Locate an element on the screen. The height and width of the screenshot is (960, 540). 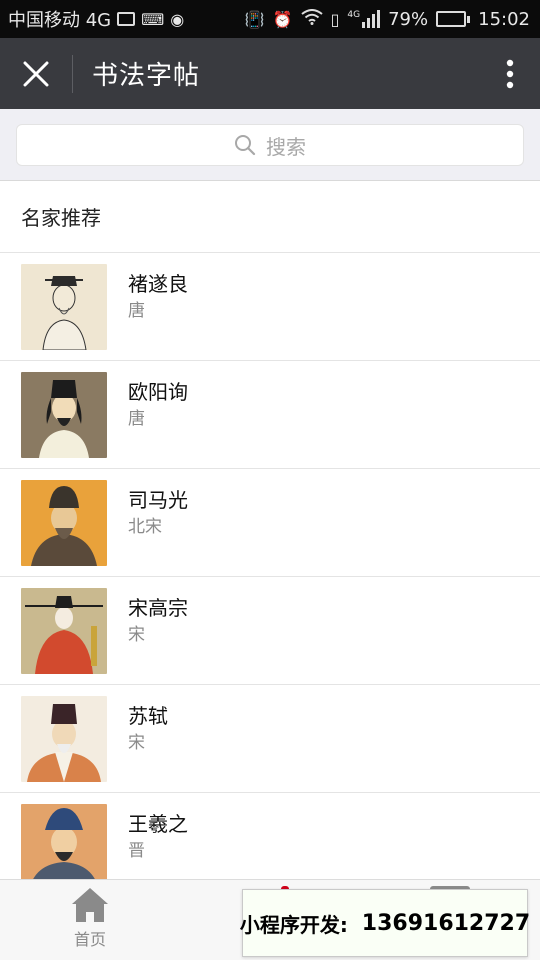
calligrapher-name: 褚遂良 is located at coordinates (158, 284).